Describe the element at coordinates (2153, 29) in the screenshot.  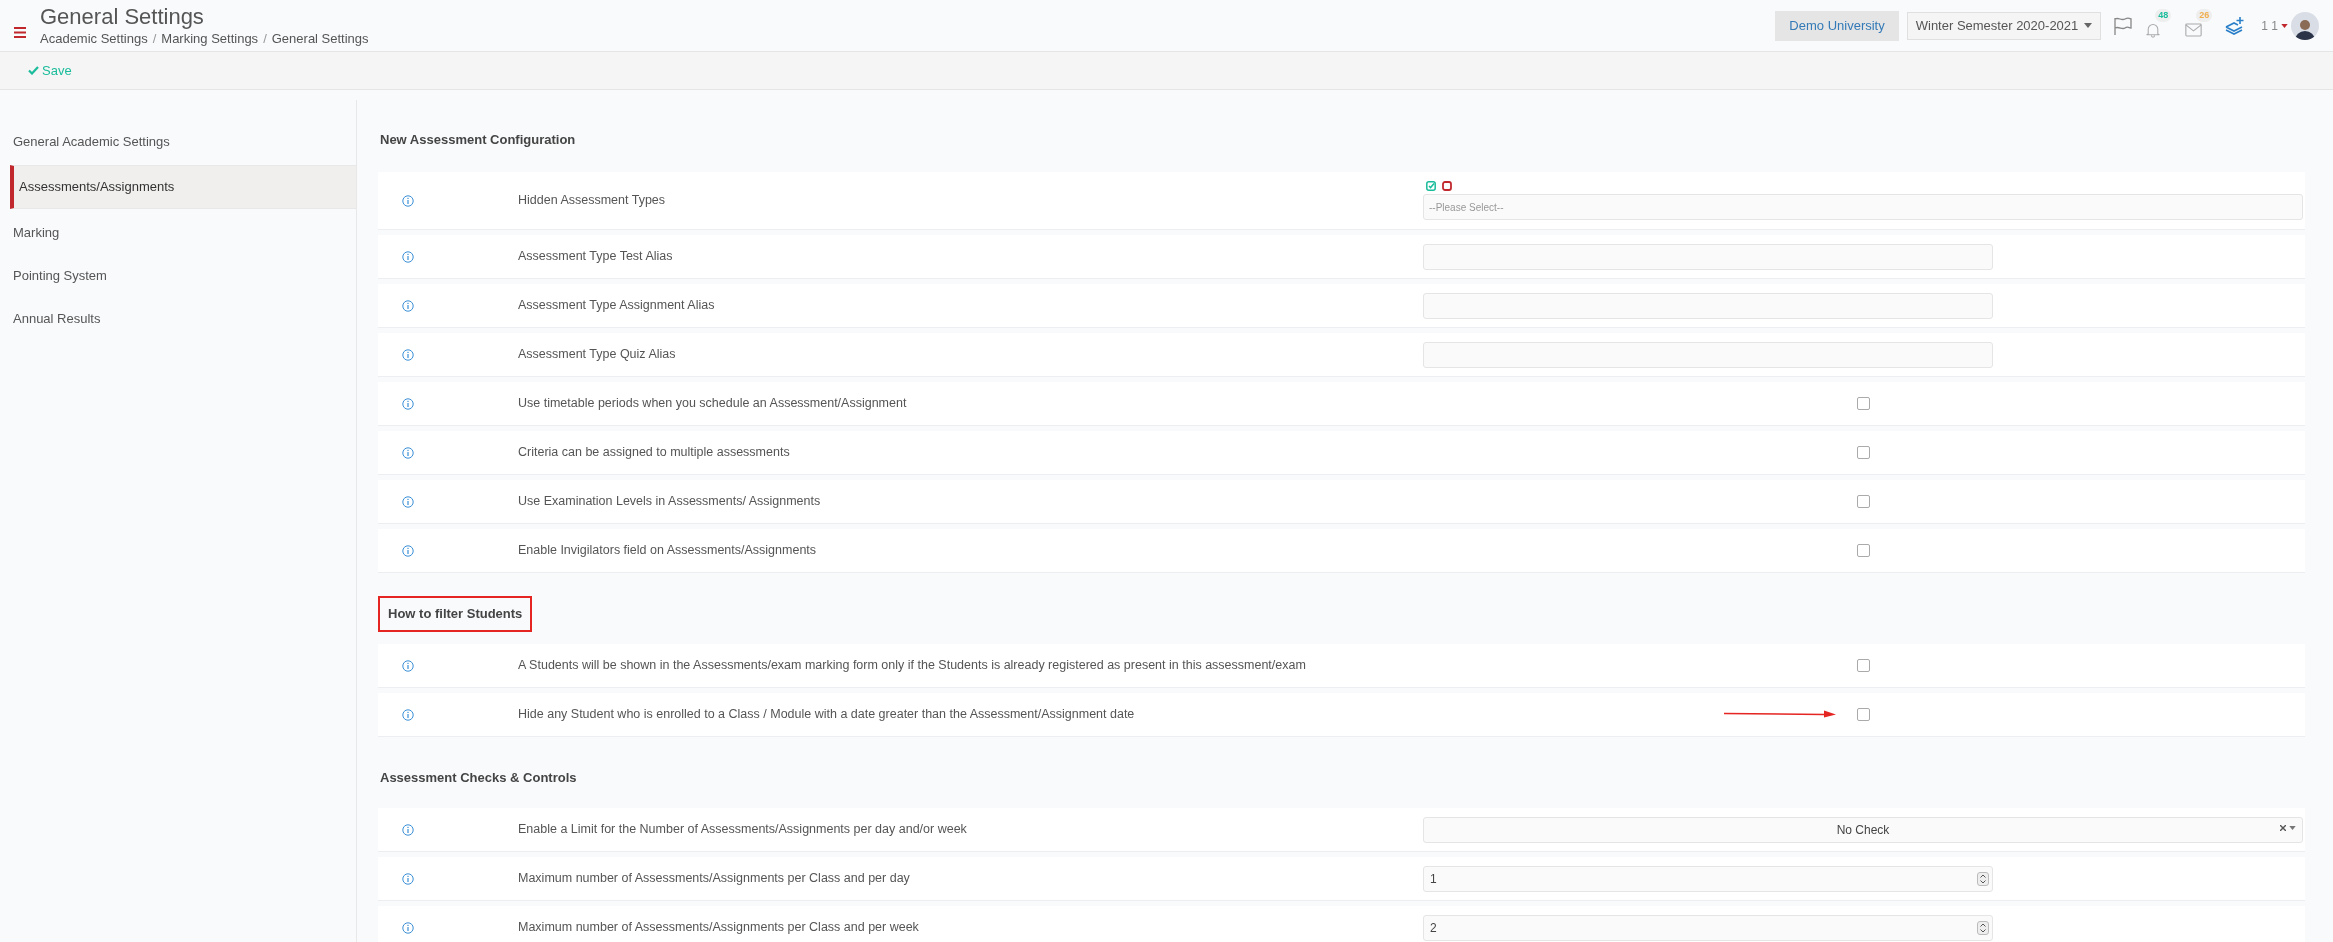
I see `bell-icon` at that location.